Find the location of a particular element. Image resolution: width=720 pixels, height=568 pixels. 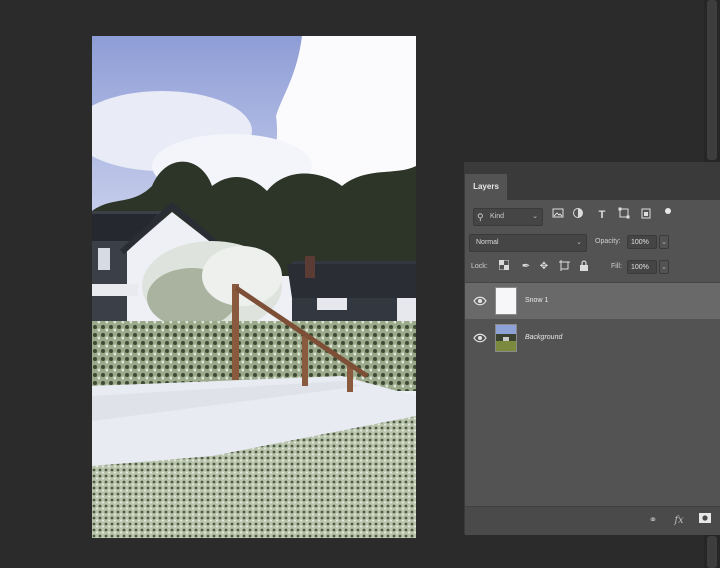

lock-artboard-icon is located at coordinates (564, 267).